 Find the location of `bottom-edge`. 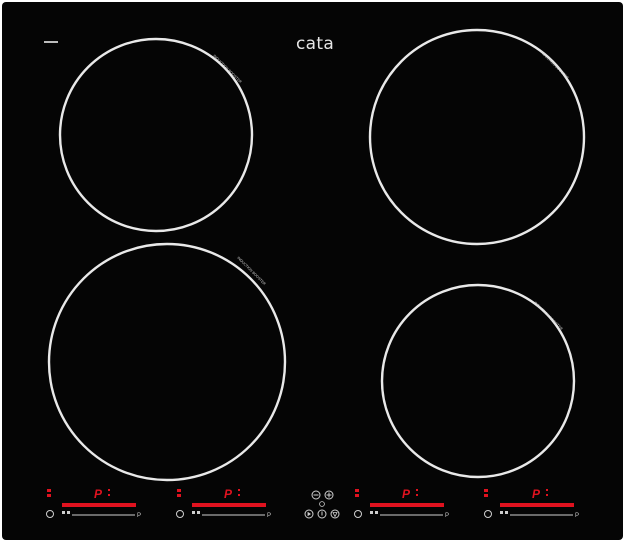

bottom-edge is located at coordinates (312, 545).